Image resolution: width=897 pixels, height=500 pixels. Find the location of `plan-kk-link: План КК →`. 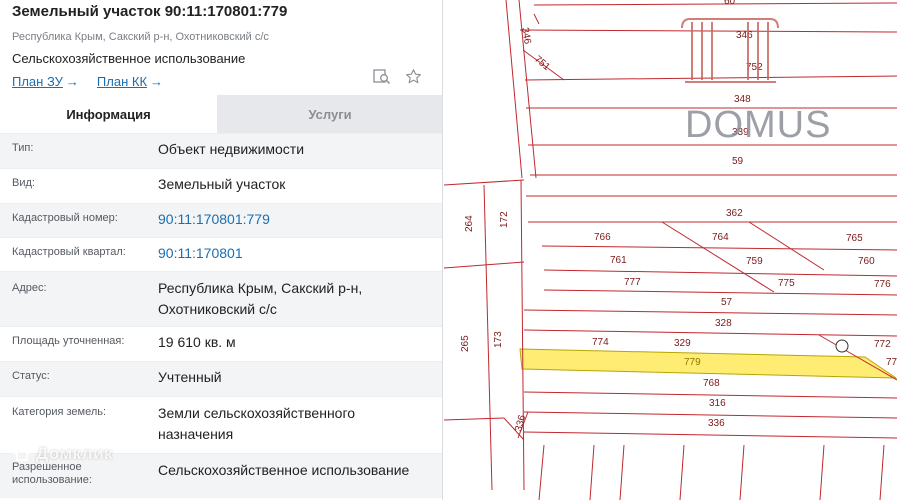

plan-kk-link: План КК → is located at coordinates (130, 82).